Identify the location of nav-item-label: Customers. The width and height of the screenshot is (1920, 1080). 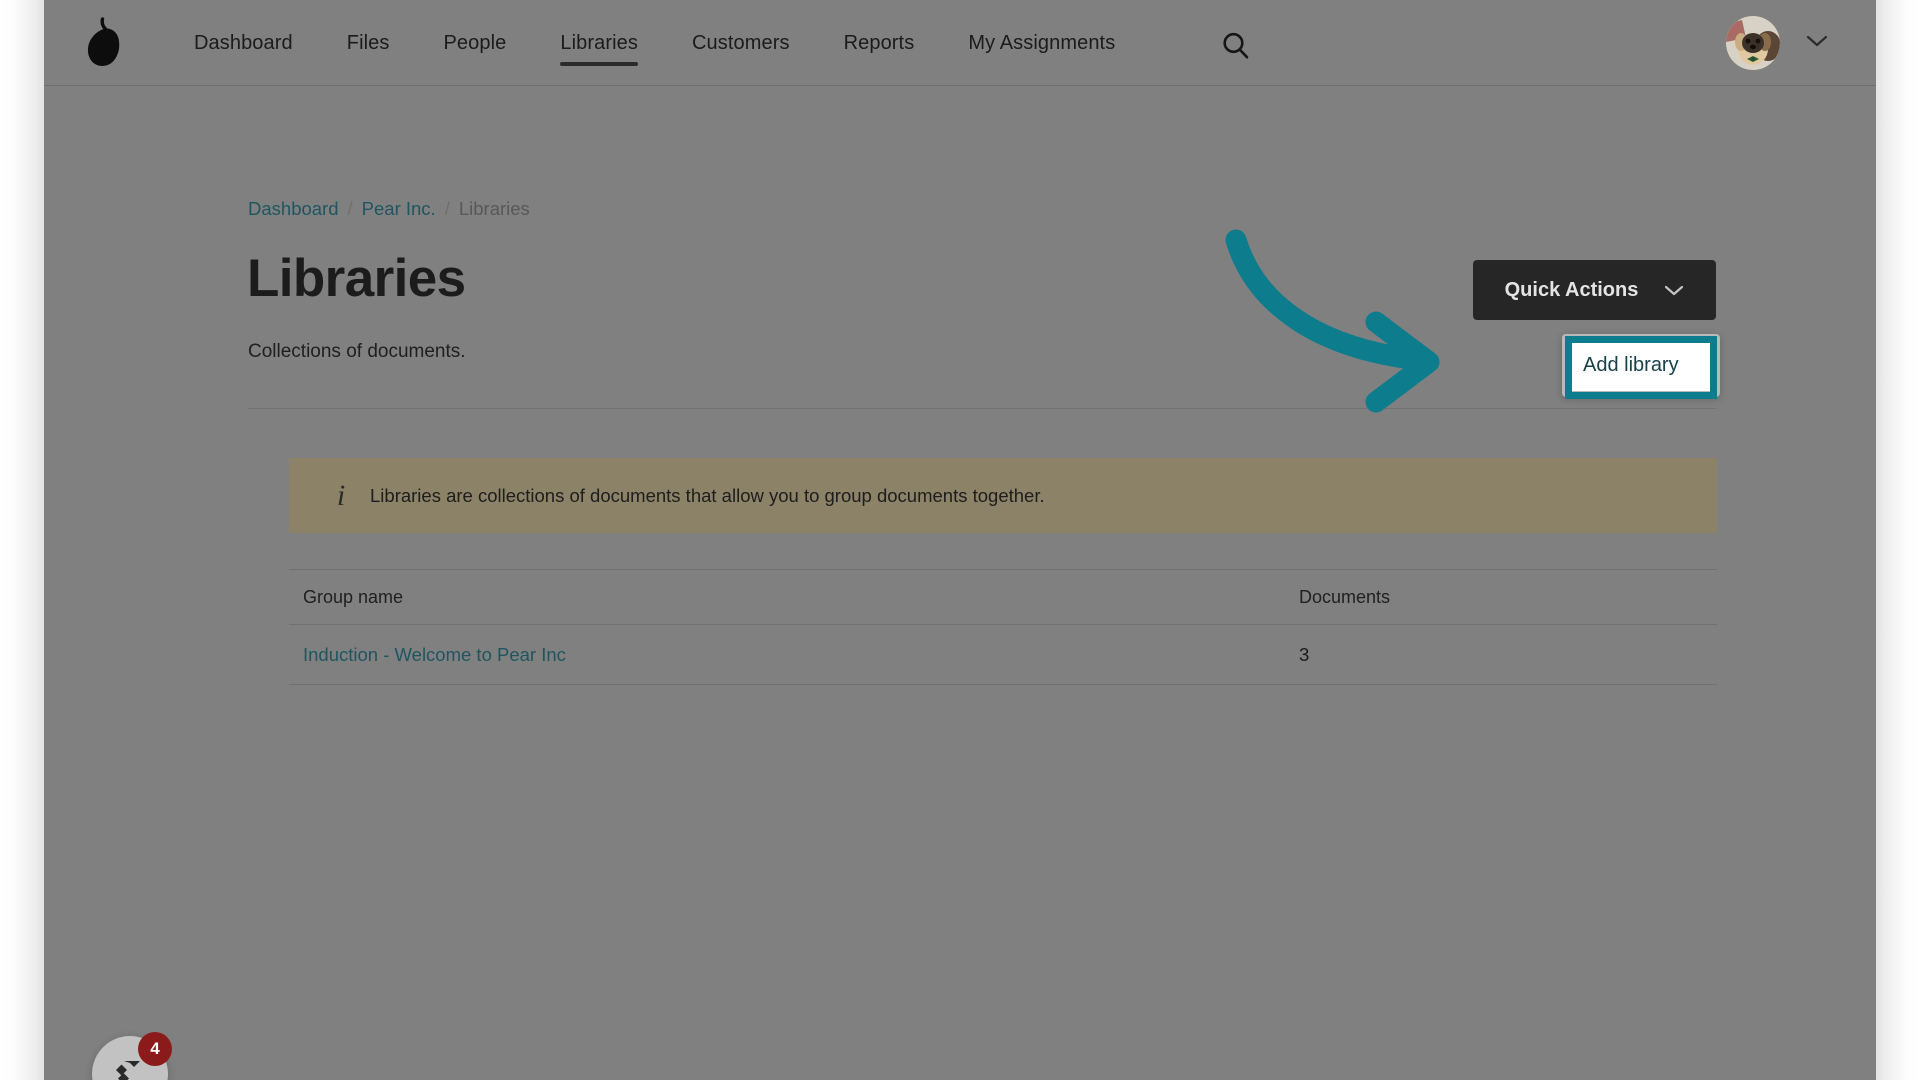
(740, 42).